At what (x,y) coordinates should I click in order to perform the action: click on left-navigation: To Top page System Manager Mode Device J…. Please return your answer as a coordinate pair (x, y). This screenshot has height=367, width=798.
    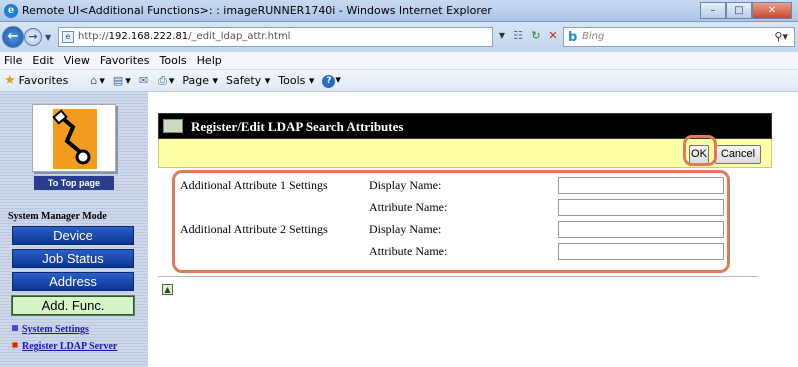
    Looking at the image, I should click on (74, 229).